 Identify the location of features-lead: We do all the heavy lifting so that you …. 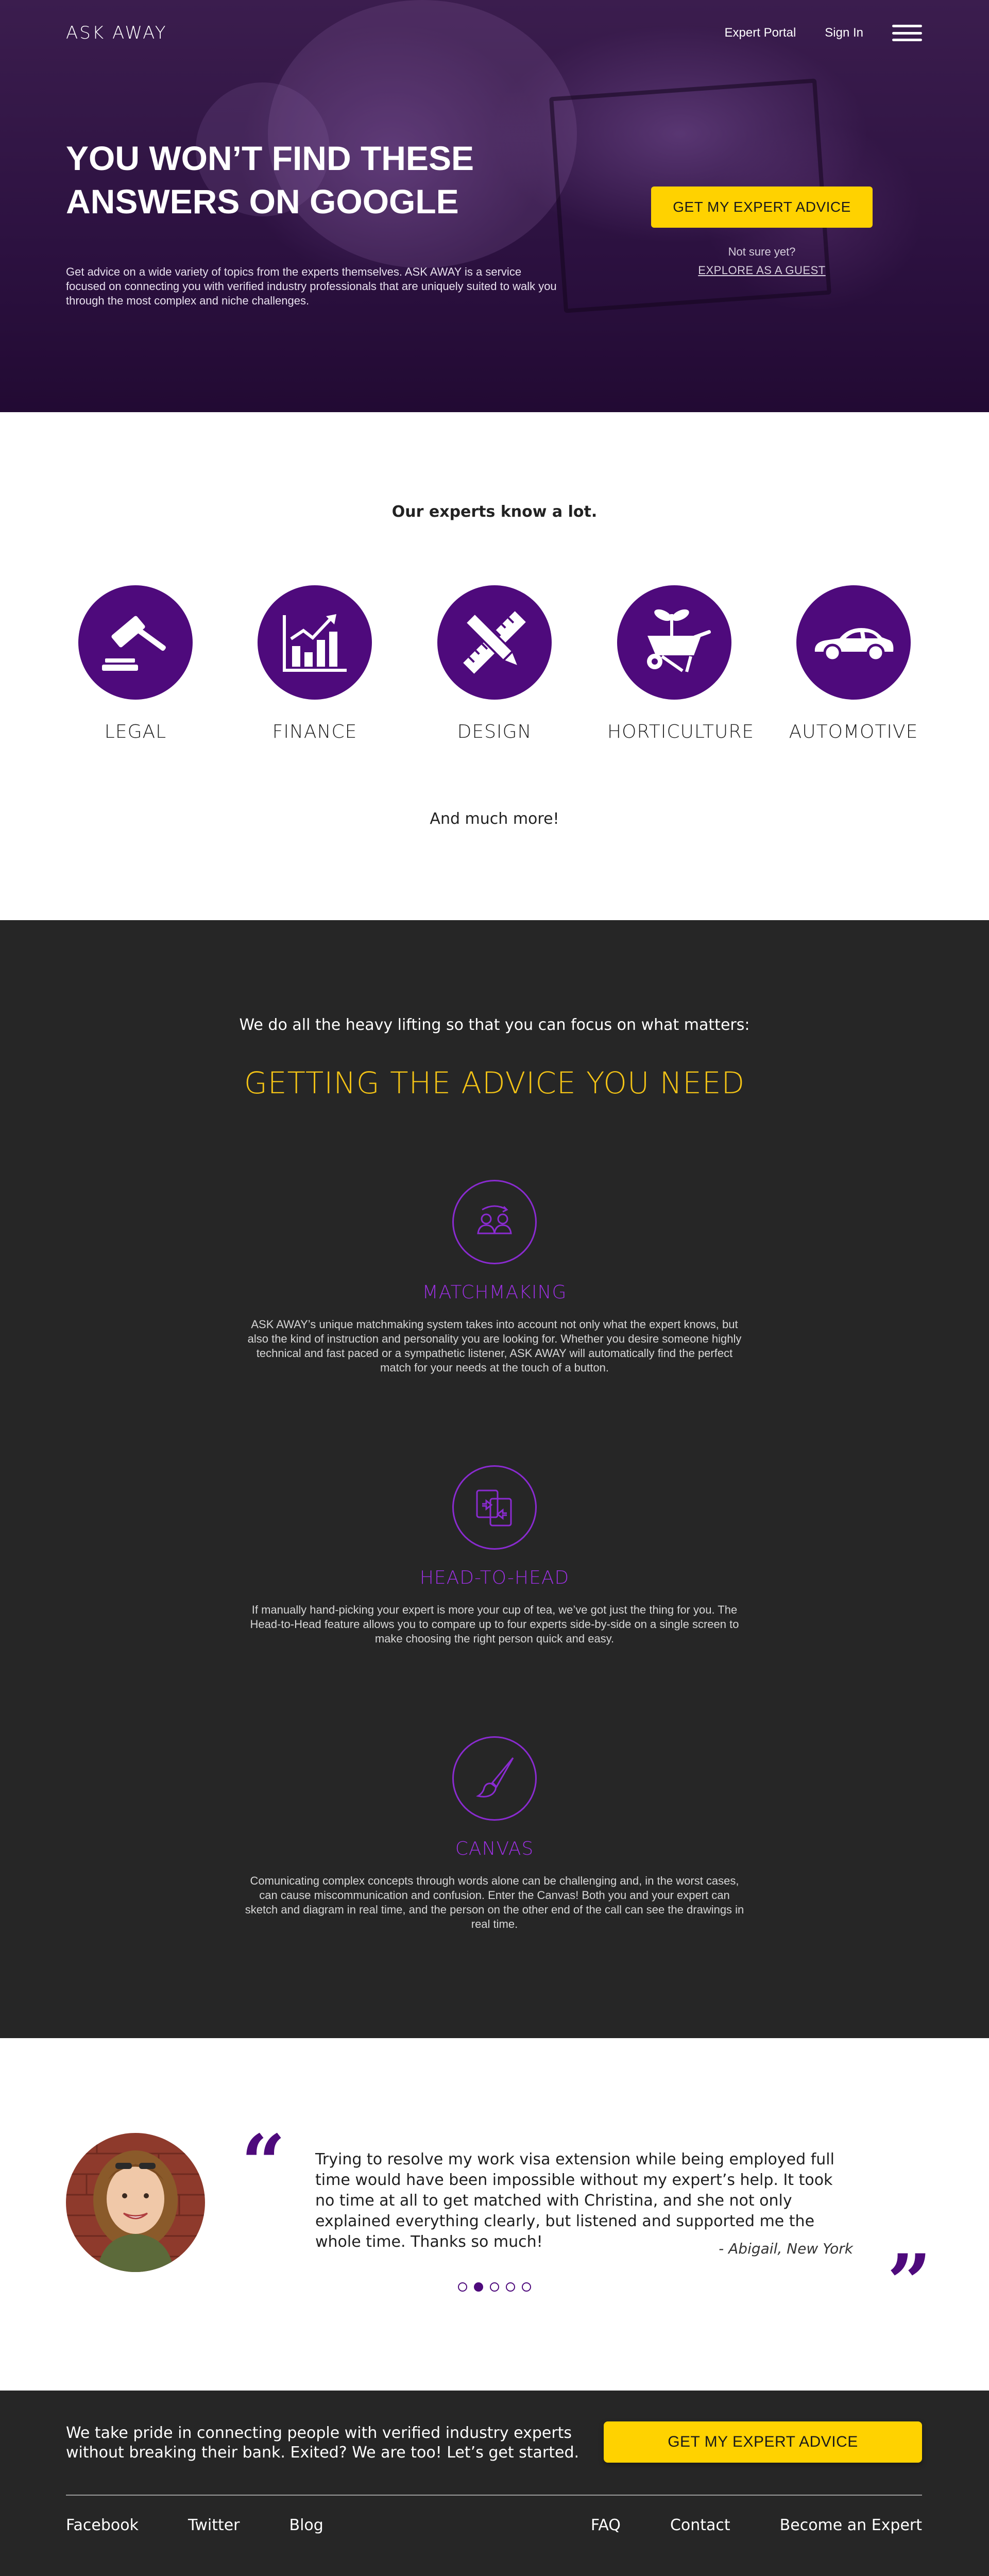
(494, 1025).